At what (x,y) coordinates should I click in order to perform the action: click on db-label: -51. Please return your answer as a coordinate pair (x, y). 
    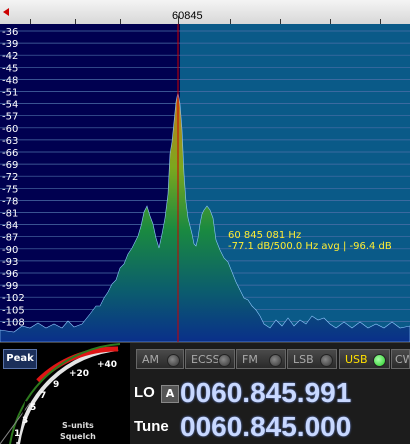
    Looking at the image, I should click on (10, 93).